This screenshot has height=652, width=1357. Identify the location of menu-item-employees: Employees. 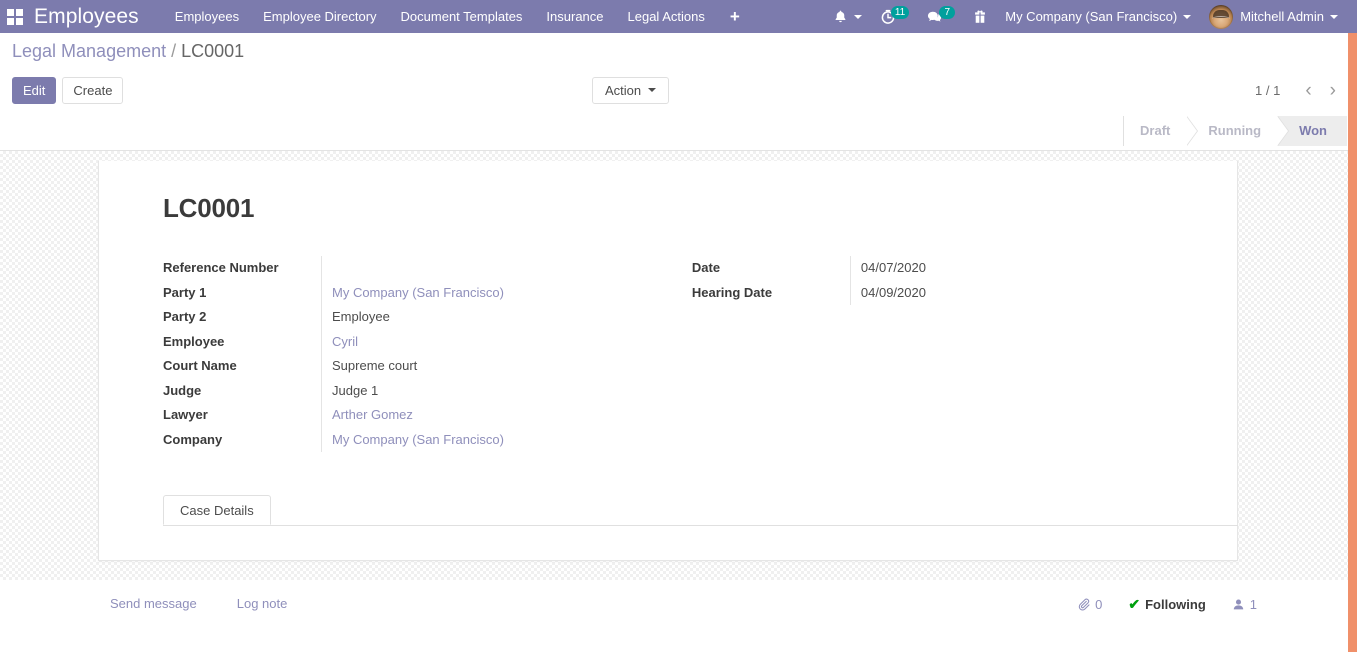
(207, 16).